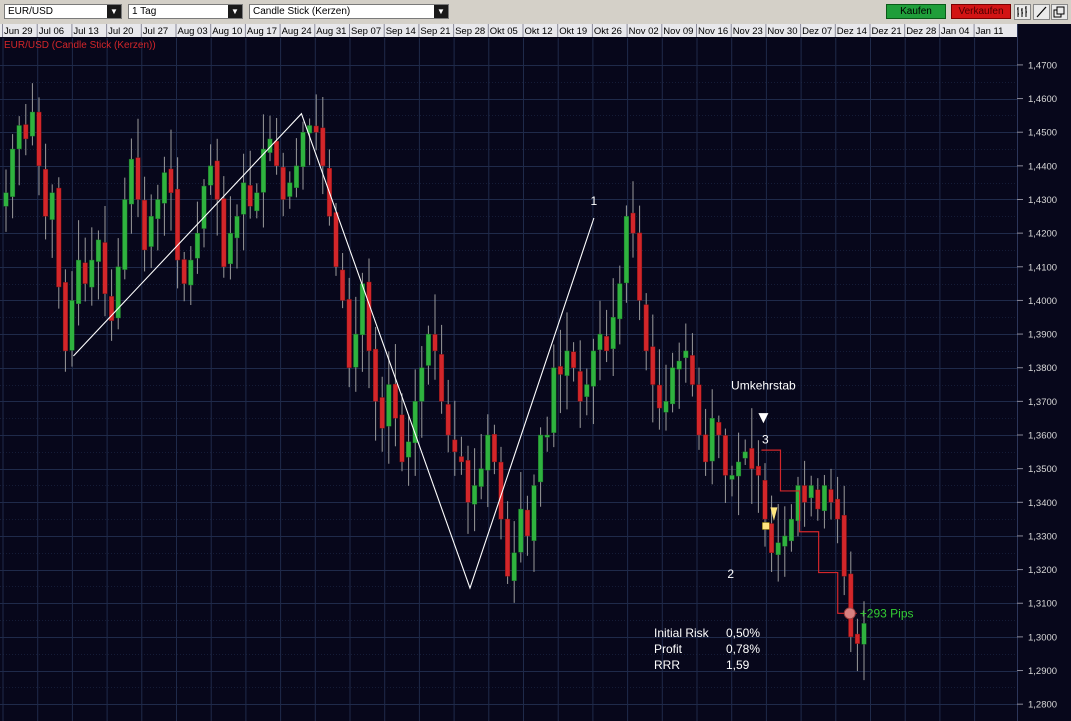  What do you see at coordinates (667, 665) in the screenshot?
I see `stat-label: RRR` at bounding box center [667, 665].